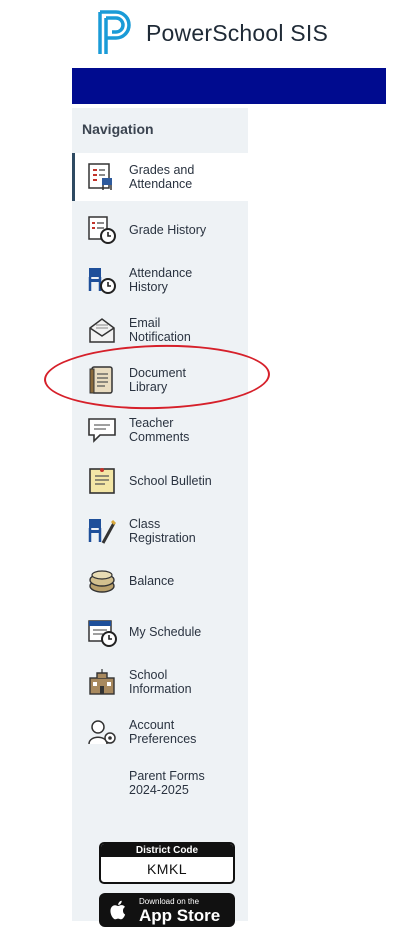 This screenshot has width=417, height=927. I want to click on apple-icon, so click(118, 910).